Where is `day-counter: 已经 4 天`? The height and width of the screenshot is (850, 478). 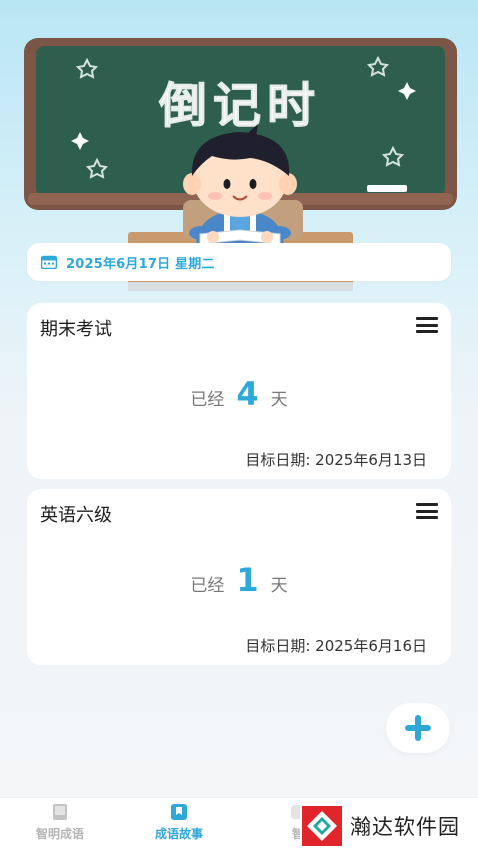
day-counter: 已经 4 天 is located at coordinates (239, 394).